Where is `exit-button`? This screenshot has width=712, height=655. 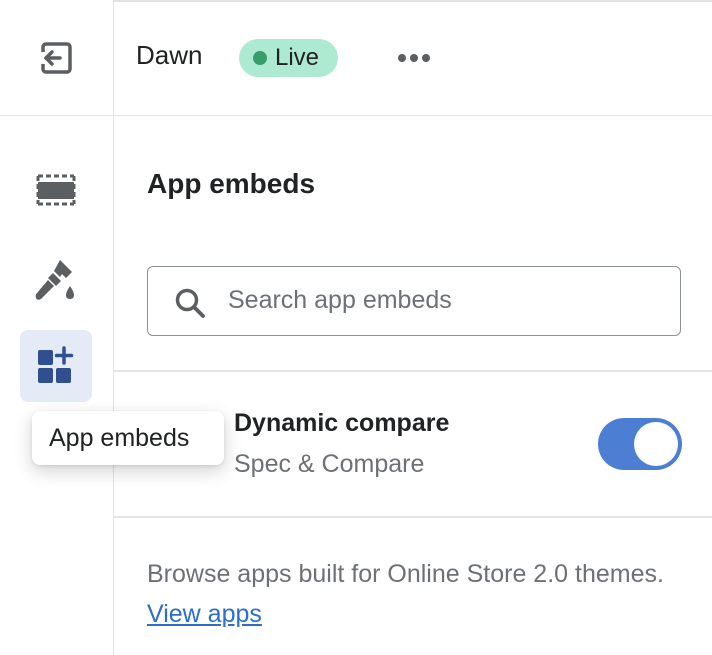
exit-button is located at coordinates (56, 58).